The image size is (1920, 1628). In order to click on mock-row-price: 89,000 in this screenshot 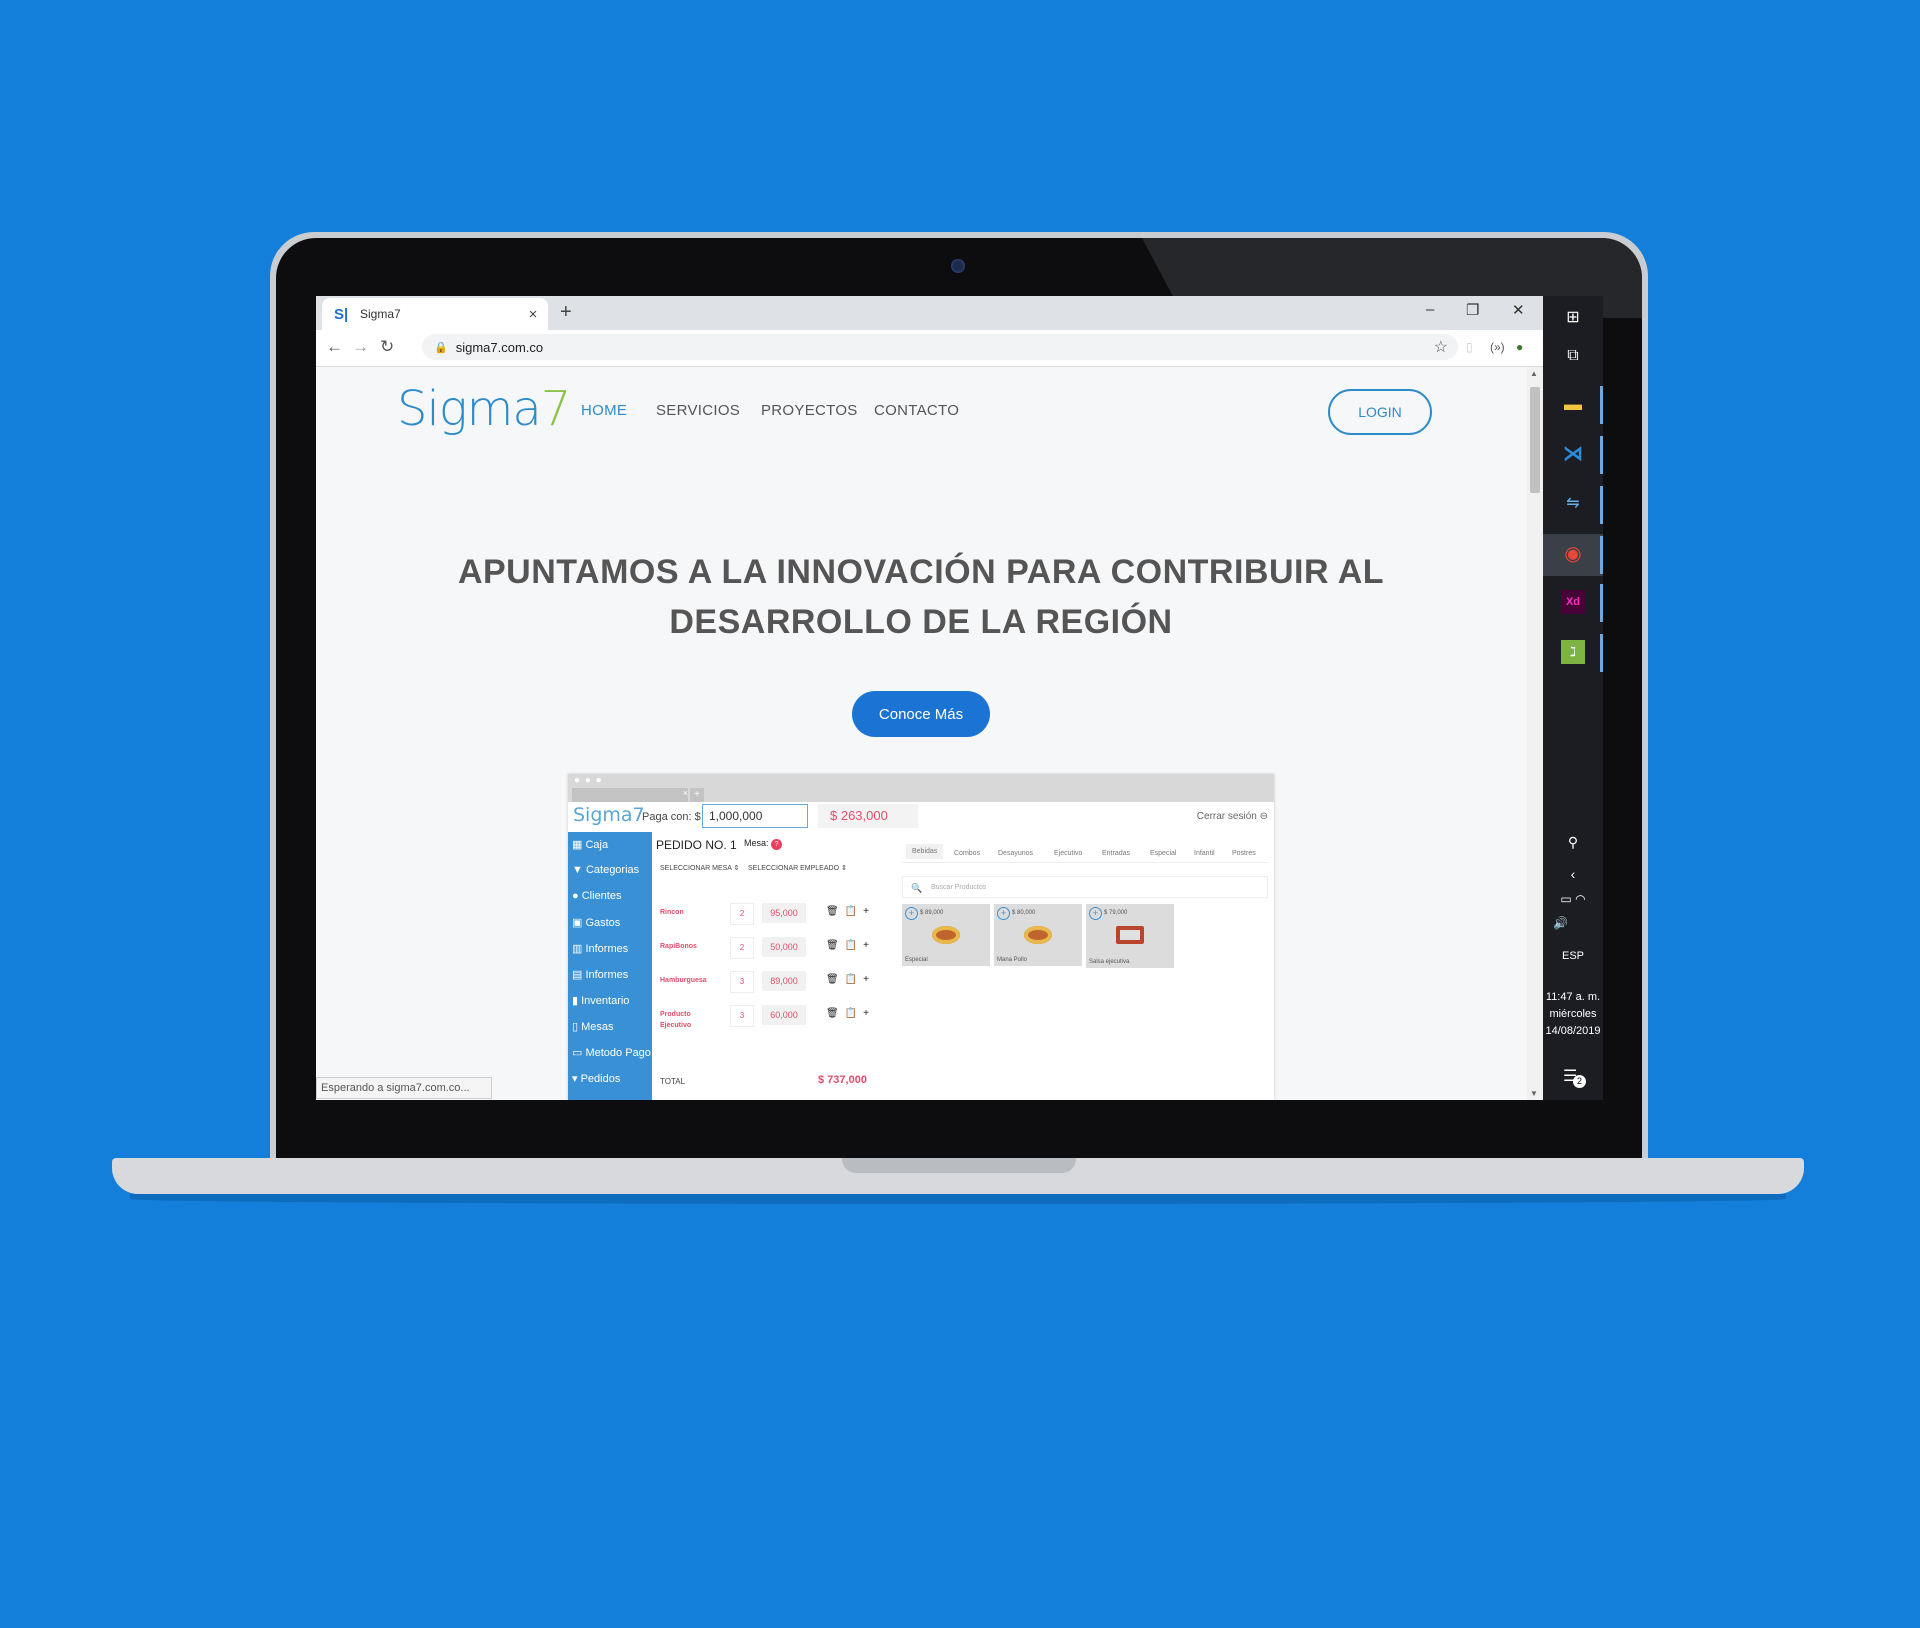, I will do `click(784, 981)`.